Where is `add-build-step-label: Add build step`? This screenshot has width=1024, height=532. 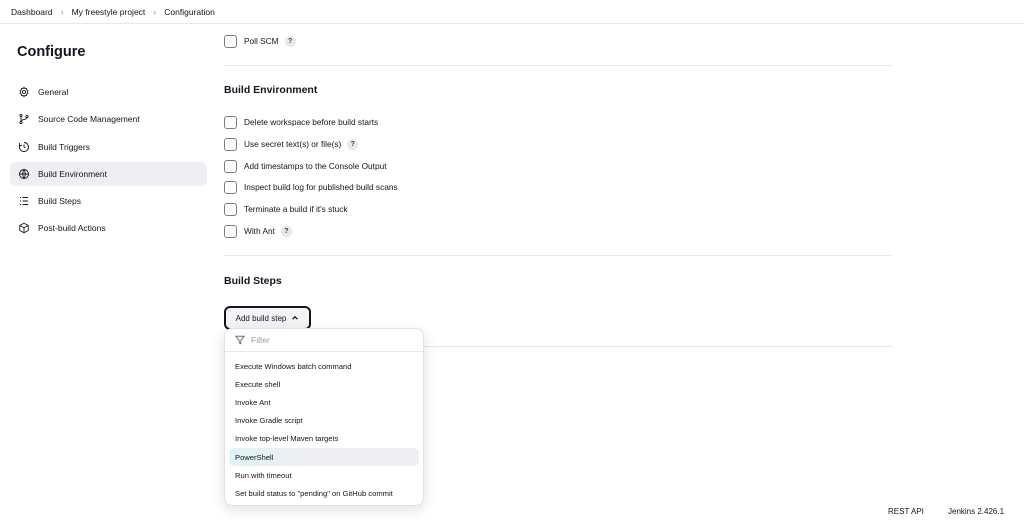 add-build-step-label: Add build step is located at coordinates (261, 318).